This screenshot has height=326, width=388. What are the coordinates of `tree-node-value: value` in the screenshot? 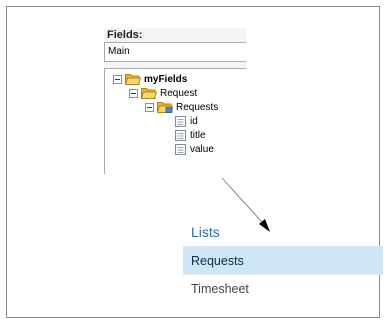 It's located at (194, 149).